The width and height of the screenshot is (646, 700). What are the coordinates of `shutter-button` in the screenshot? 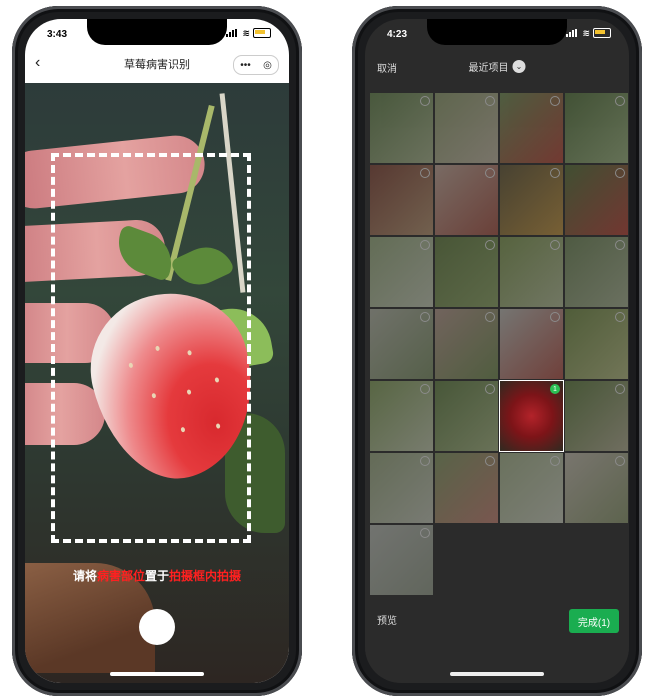 It's located at (157, 627).